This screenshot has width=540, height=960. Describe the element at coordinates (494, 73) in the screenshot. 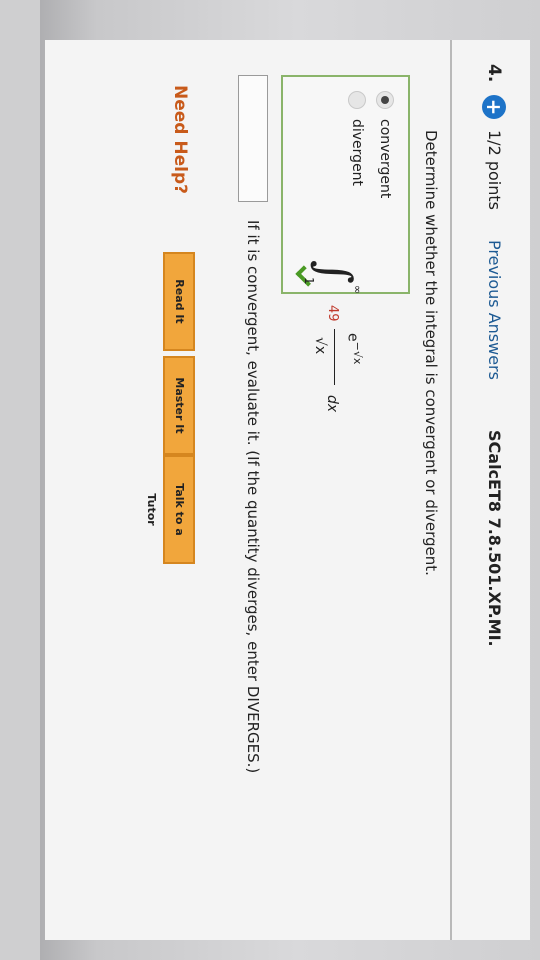

I see `question-number: 4.` at that location.